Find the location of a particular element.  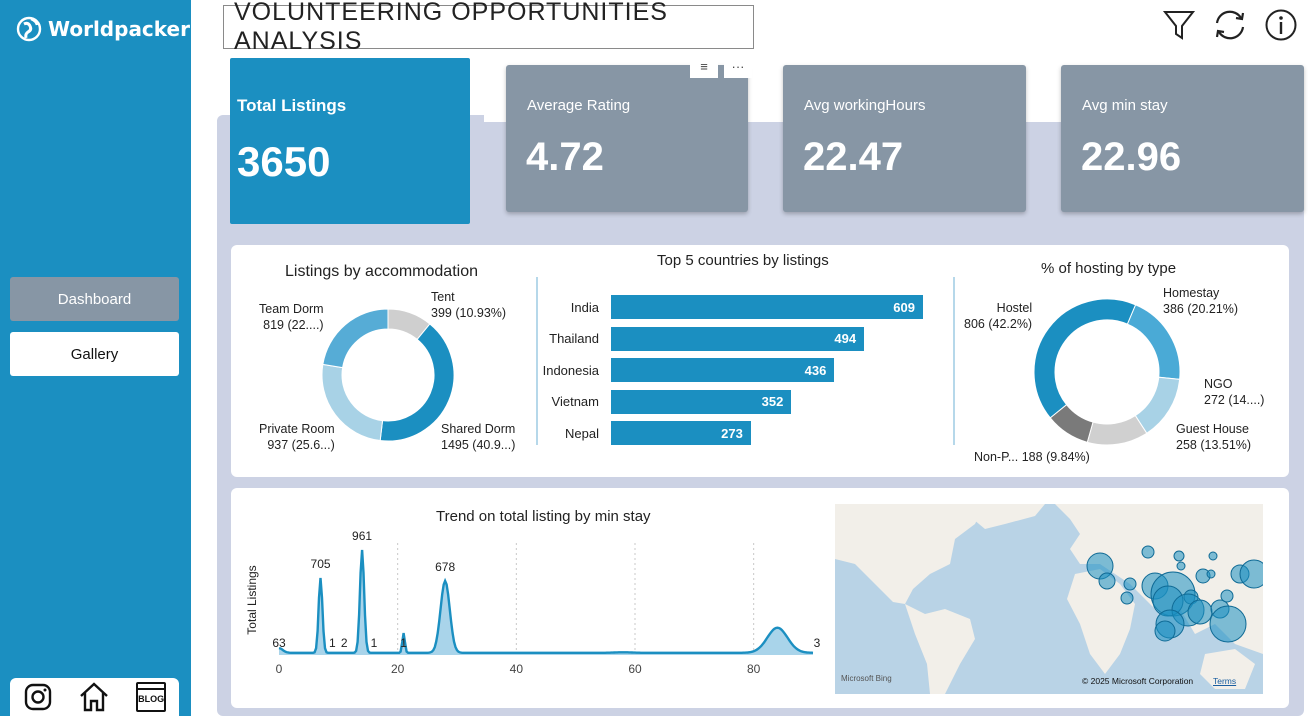

data-label: 705 is located at coordinates (321, 564).